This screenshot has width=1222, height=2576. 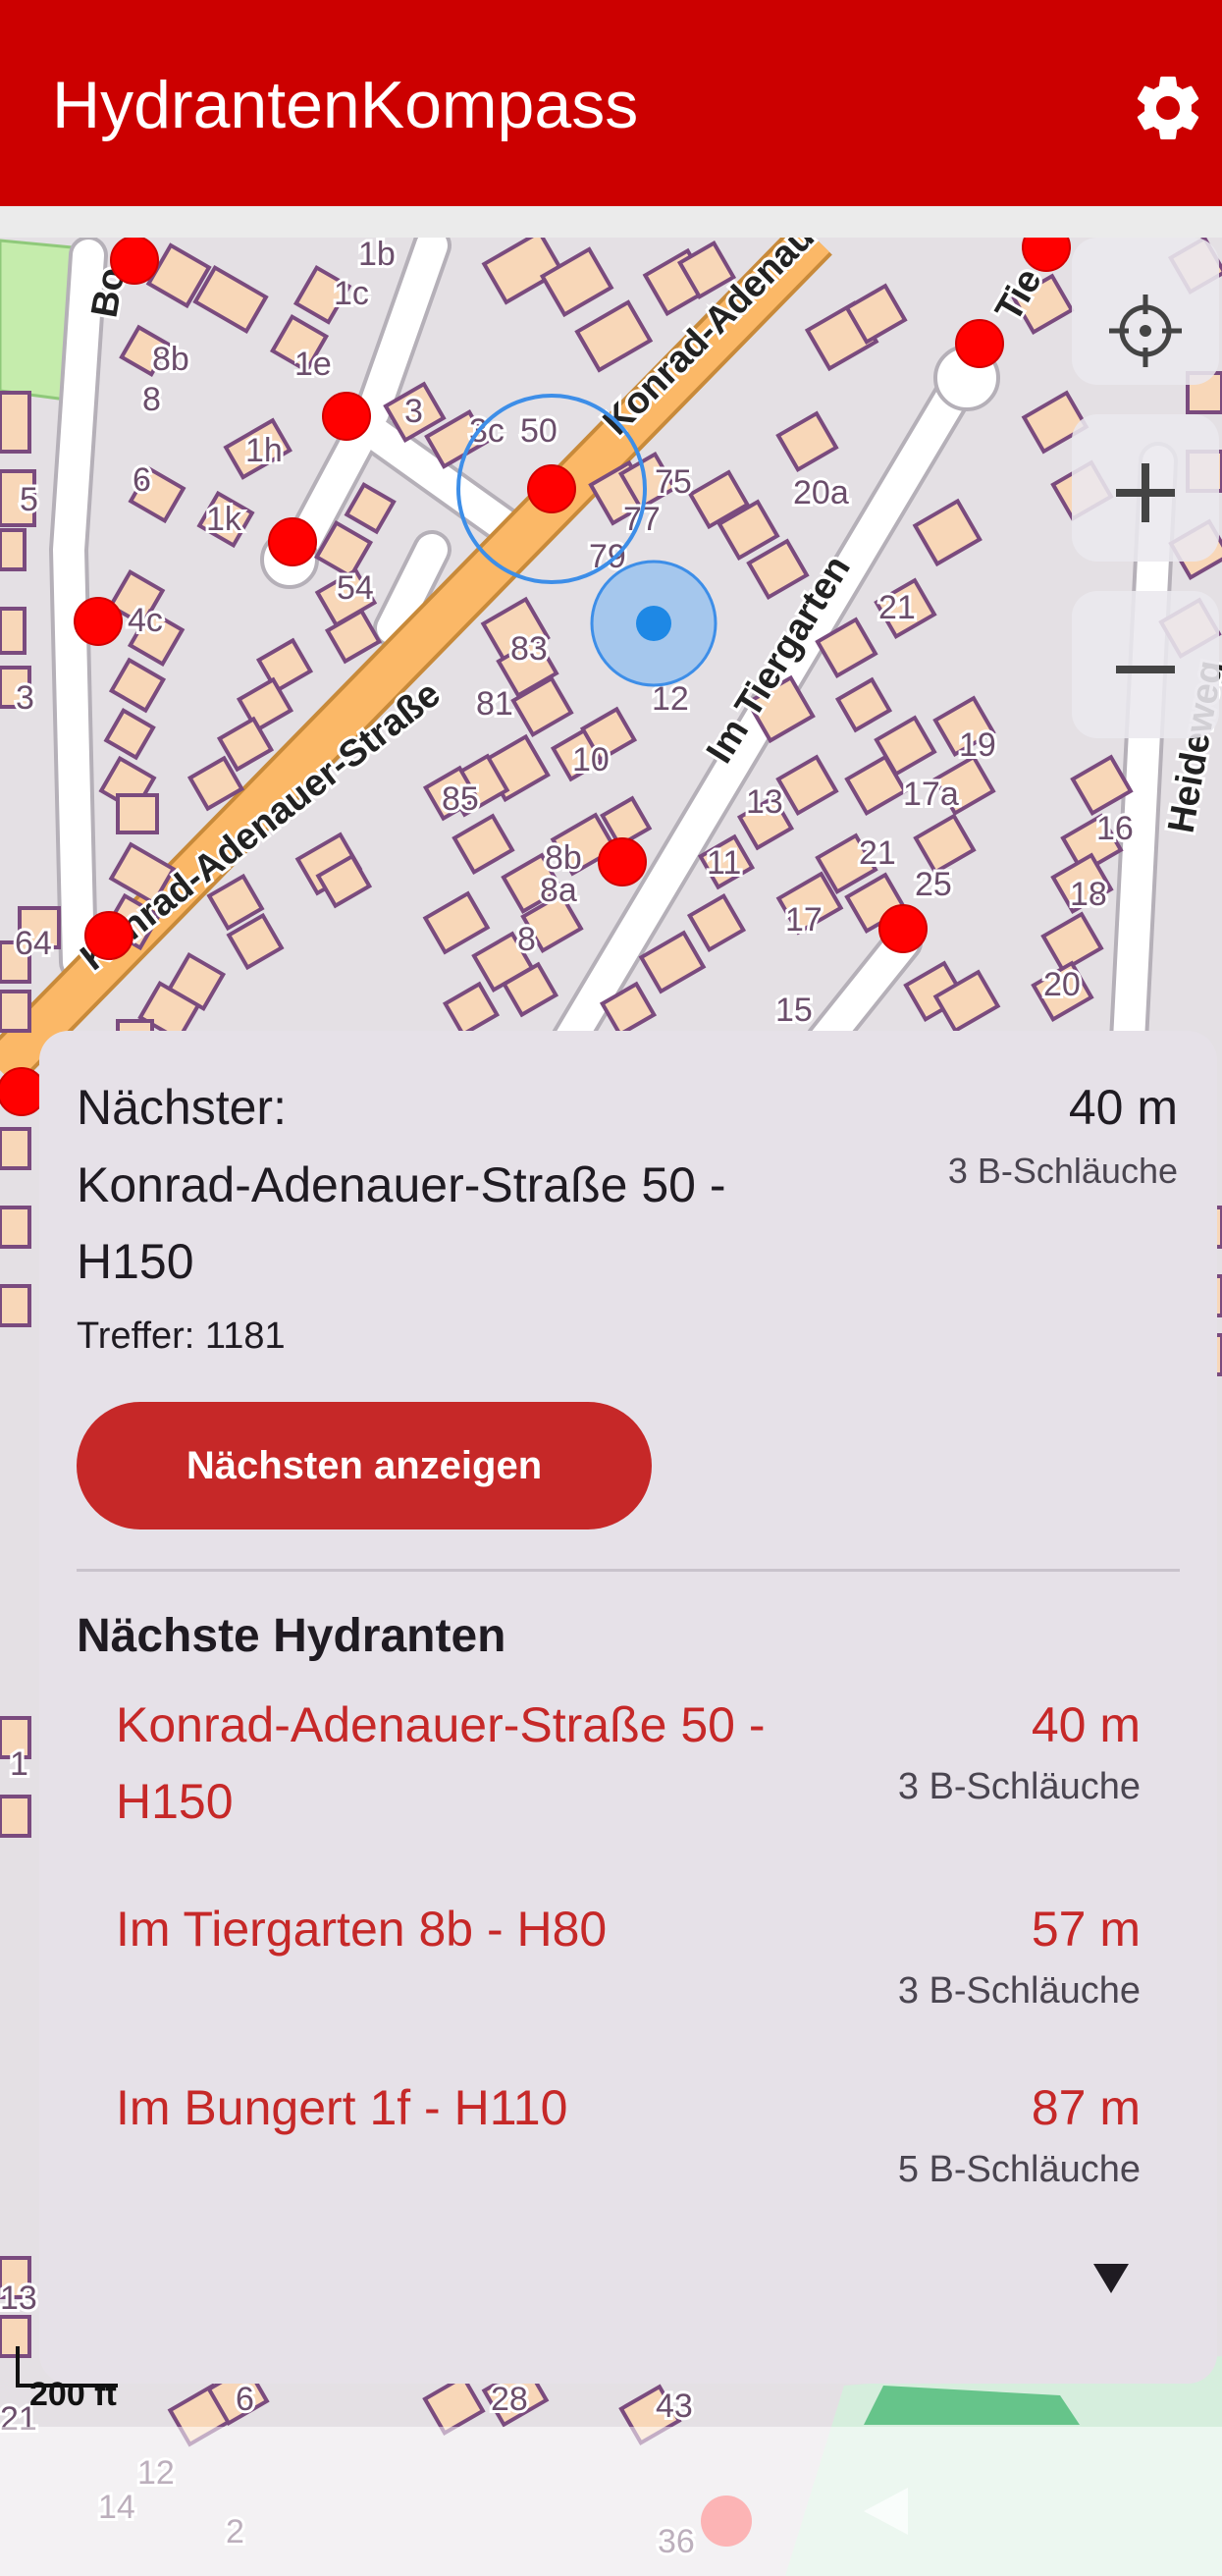 I want to click on house-number: 17, so click(x=804, y=920).